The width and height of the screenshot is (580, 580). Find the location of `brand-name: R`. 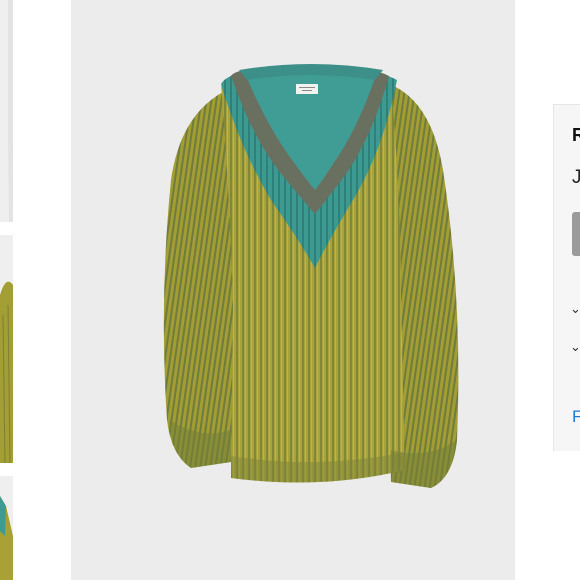

brand-name: R is located at coordinates (576, 135).